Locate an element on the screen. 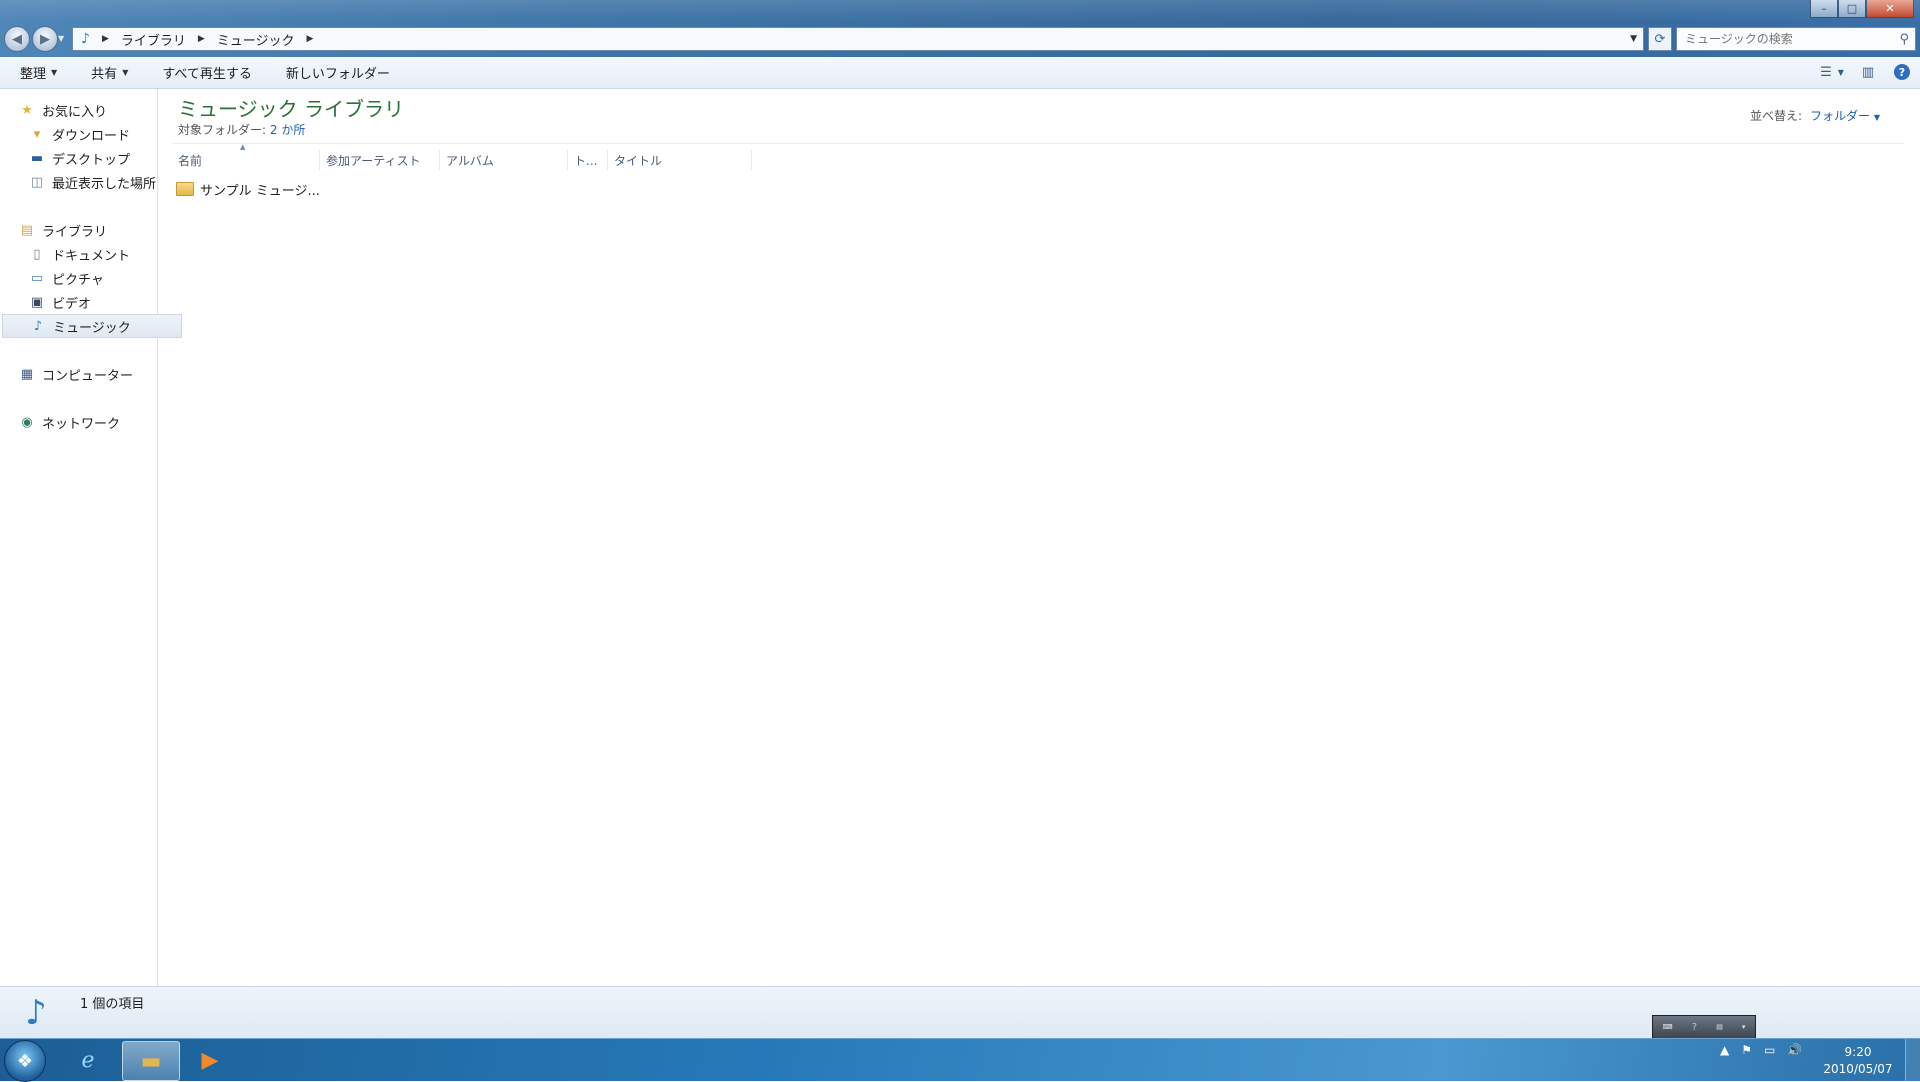 This screenshot has width=1920, height=1082. keyboard-icon: ⌨ is located at coordinates (1668, 1027).